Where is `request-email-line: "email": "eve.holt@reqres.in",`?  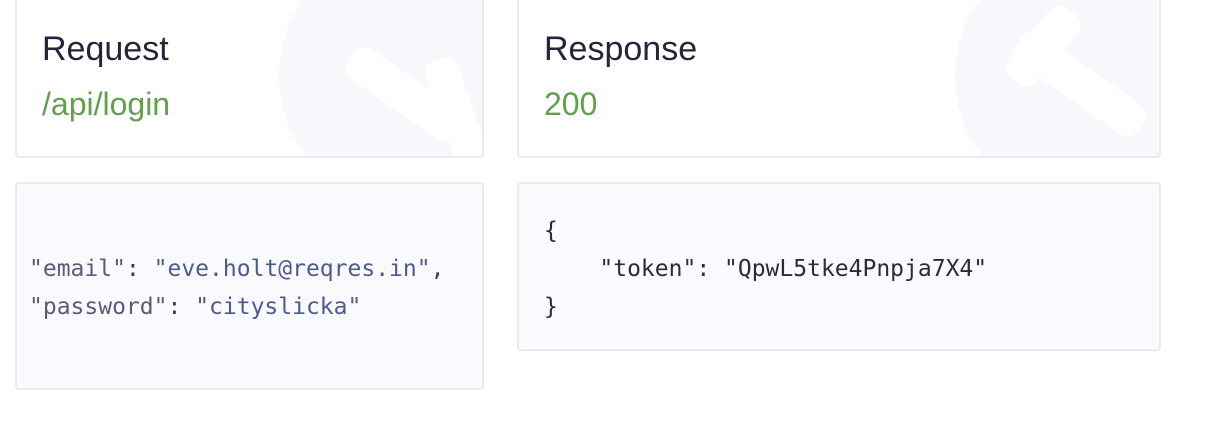 request-email-line: "email": "eve.holt@reqres.in", is located at coordinates (255, 269).